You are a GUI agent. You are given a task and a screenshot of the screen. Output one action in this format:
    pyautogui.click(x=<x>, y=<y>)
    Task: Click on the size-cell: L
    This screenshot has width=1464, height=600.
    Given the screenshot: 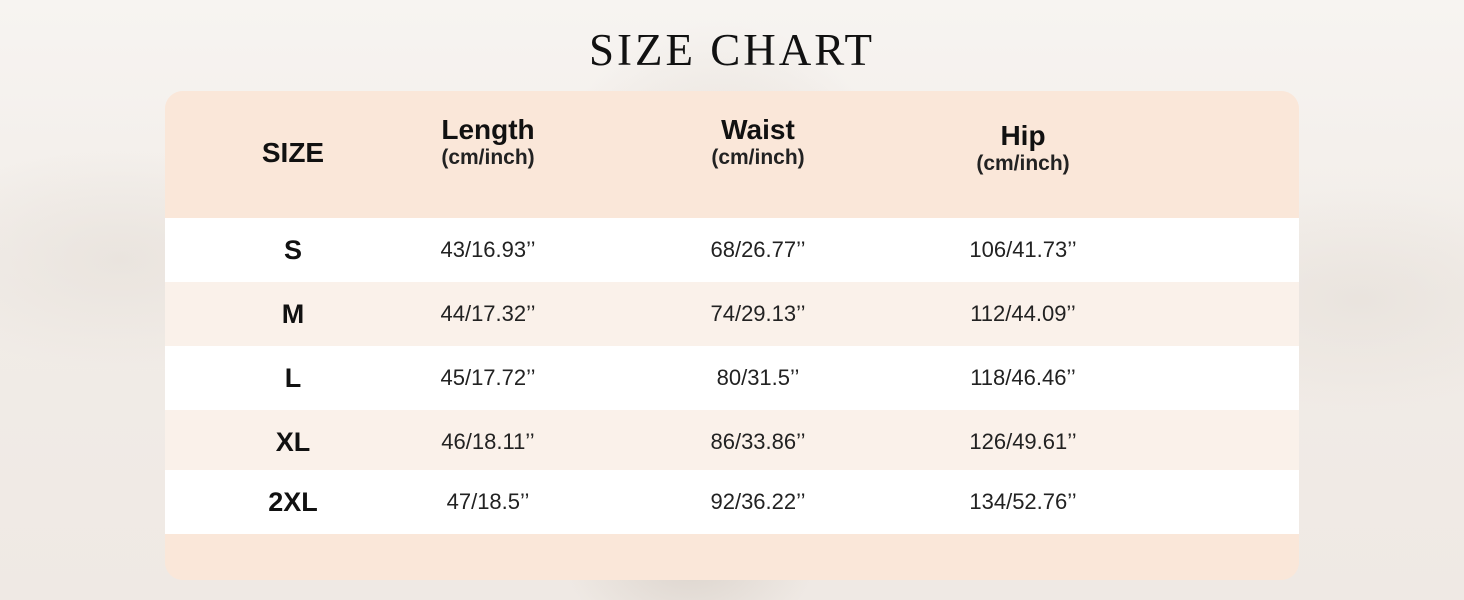 What is the action you would take?
    pyautogui.click(x=293, y=377)
    